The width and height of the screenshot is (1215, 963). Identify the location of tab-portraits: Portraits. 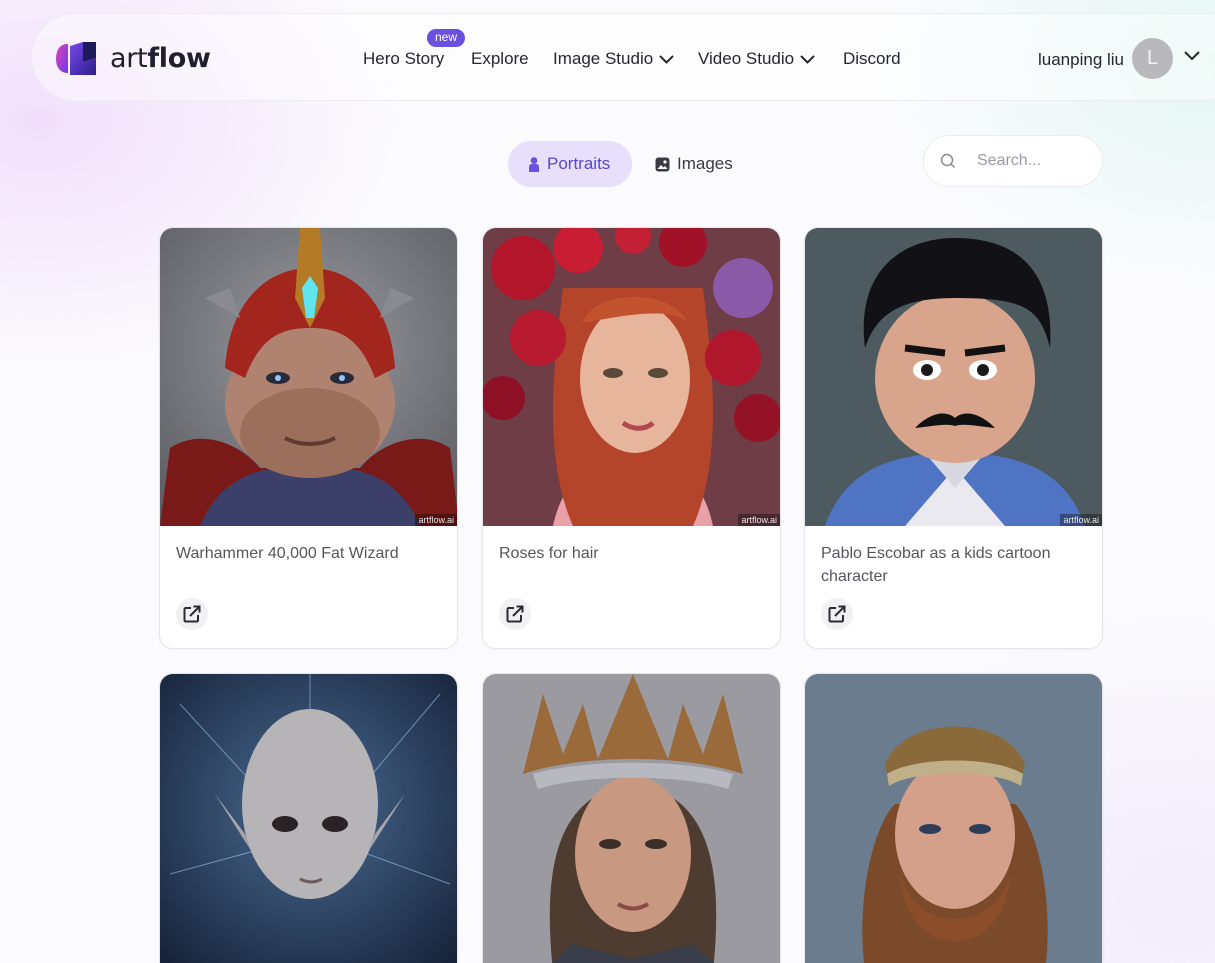
(570, 164).